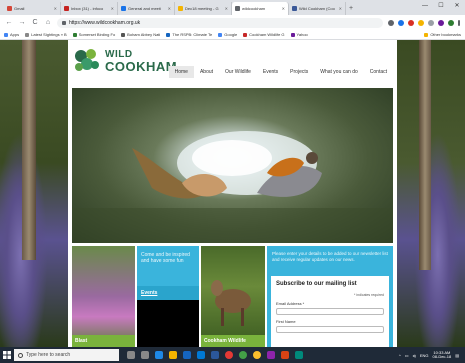 This screenshot has height=363, width=465. I want to click on nav-contact: Contact, so click(378, 72).